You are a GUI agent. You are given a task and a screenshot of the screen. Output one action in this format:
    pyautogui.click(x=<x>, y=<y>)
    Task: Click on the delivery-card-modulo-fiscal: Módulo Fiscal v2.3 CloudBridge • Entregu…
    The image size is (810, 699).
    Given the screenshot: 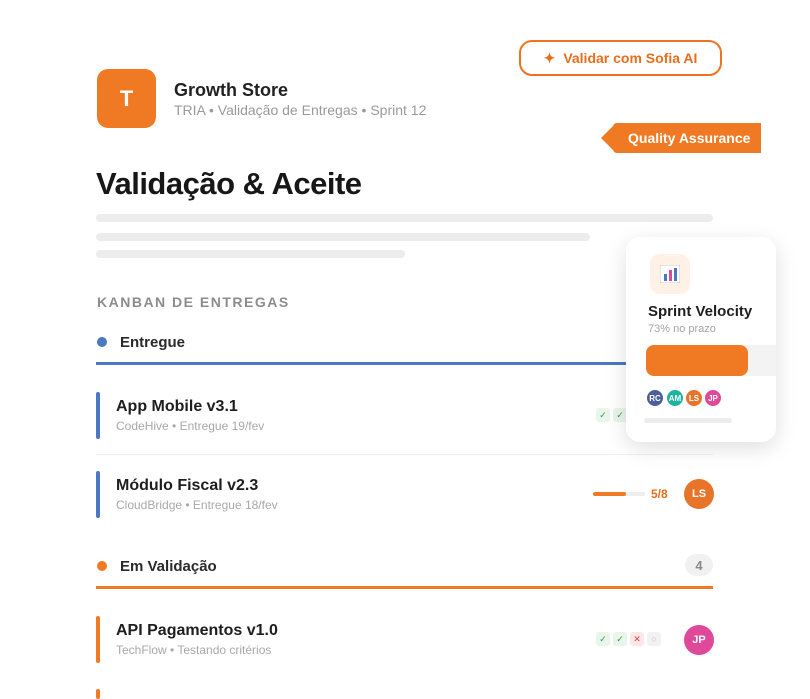 What is the action you would take?
    pyautogui.click(x=405, y=495)
    